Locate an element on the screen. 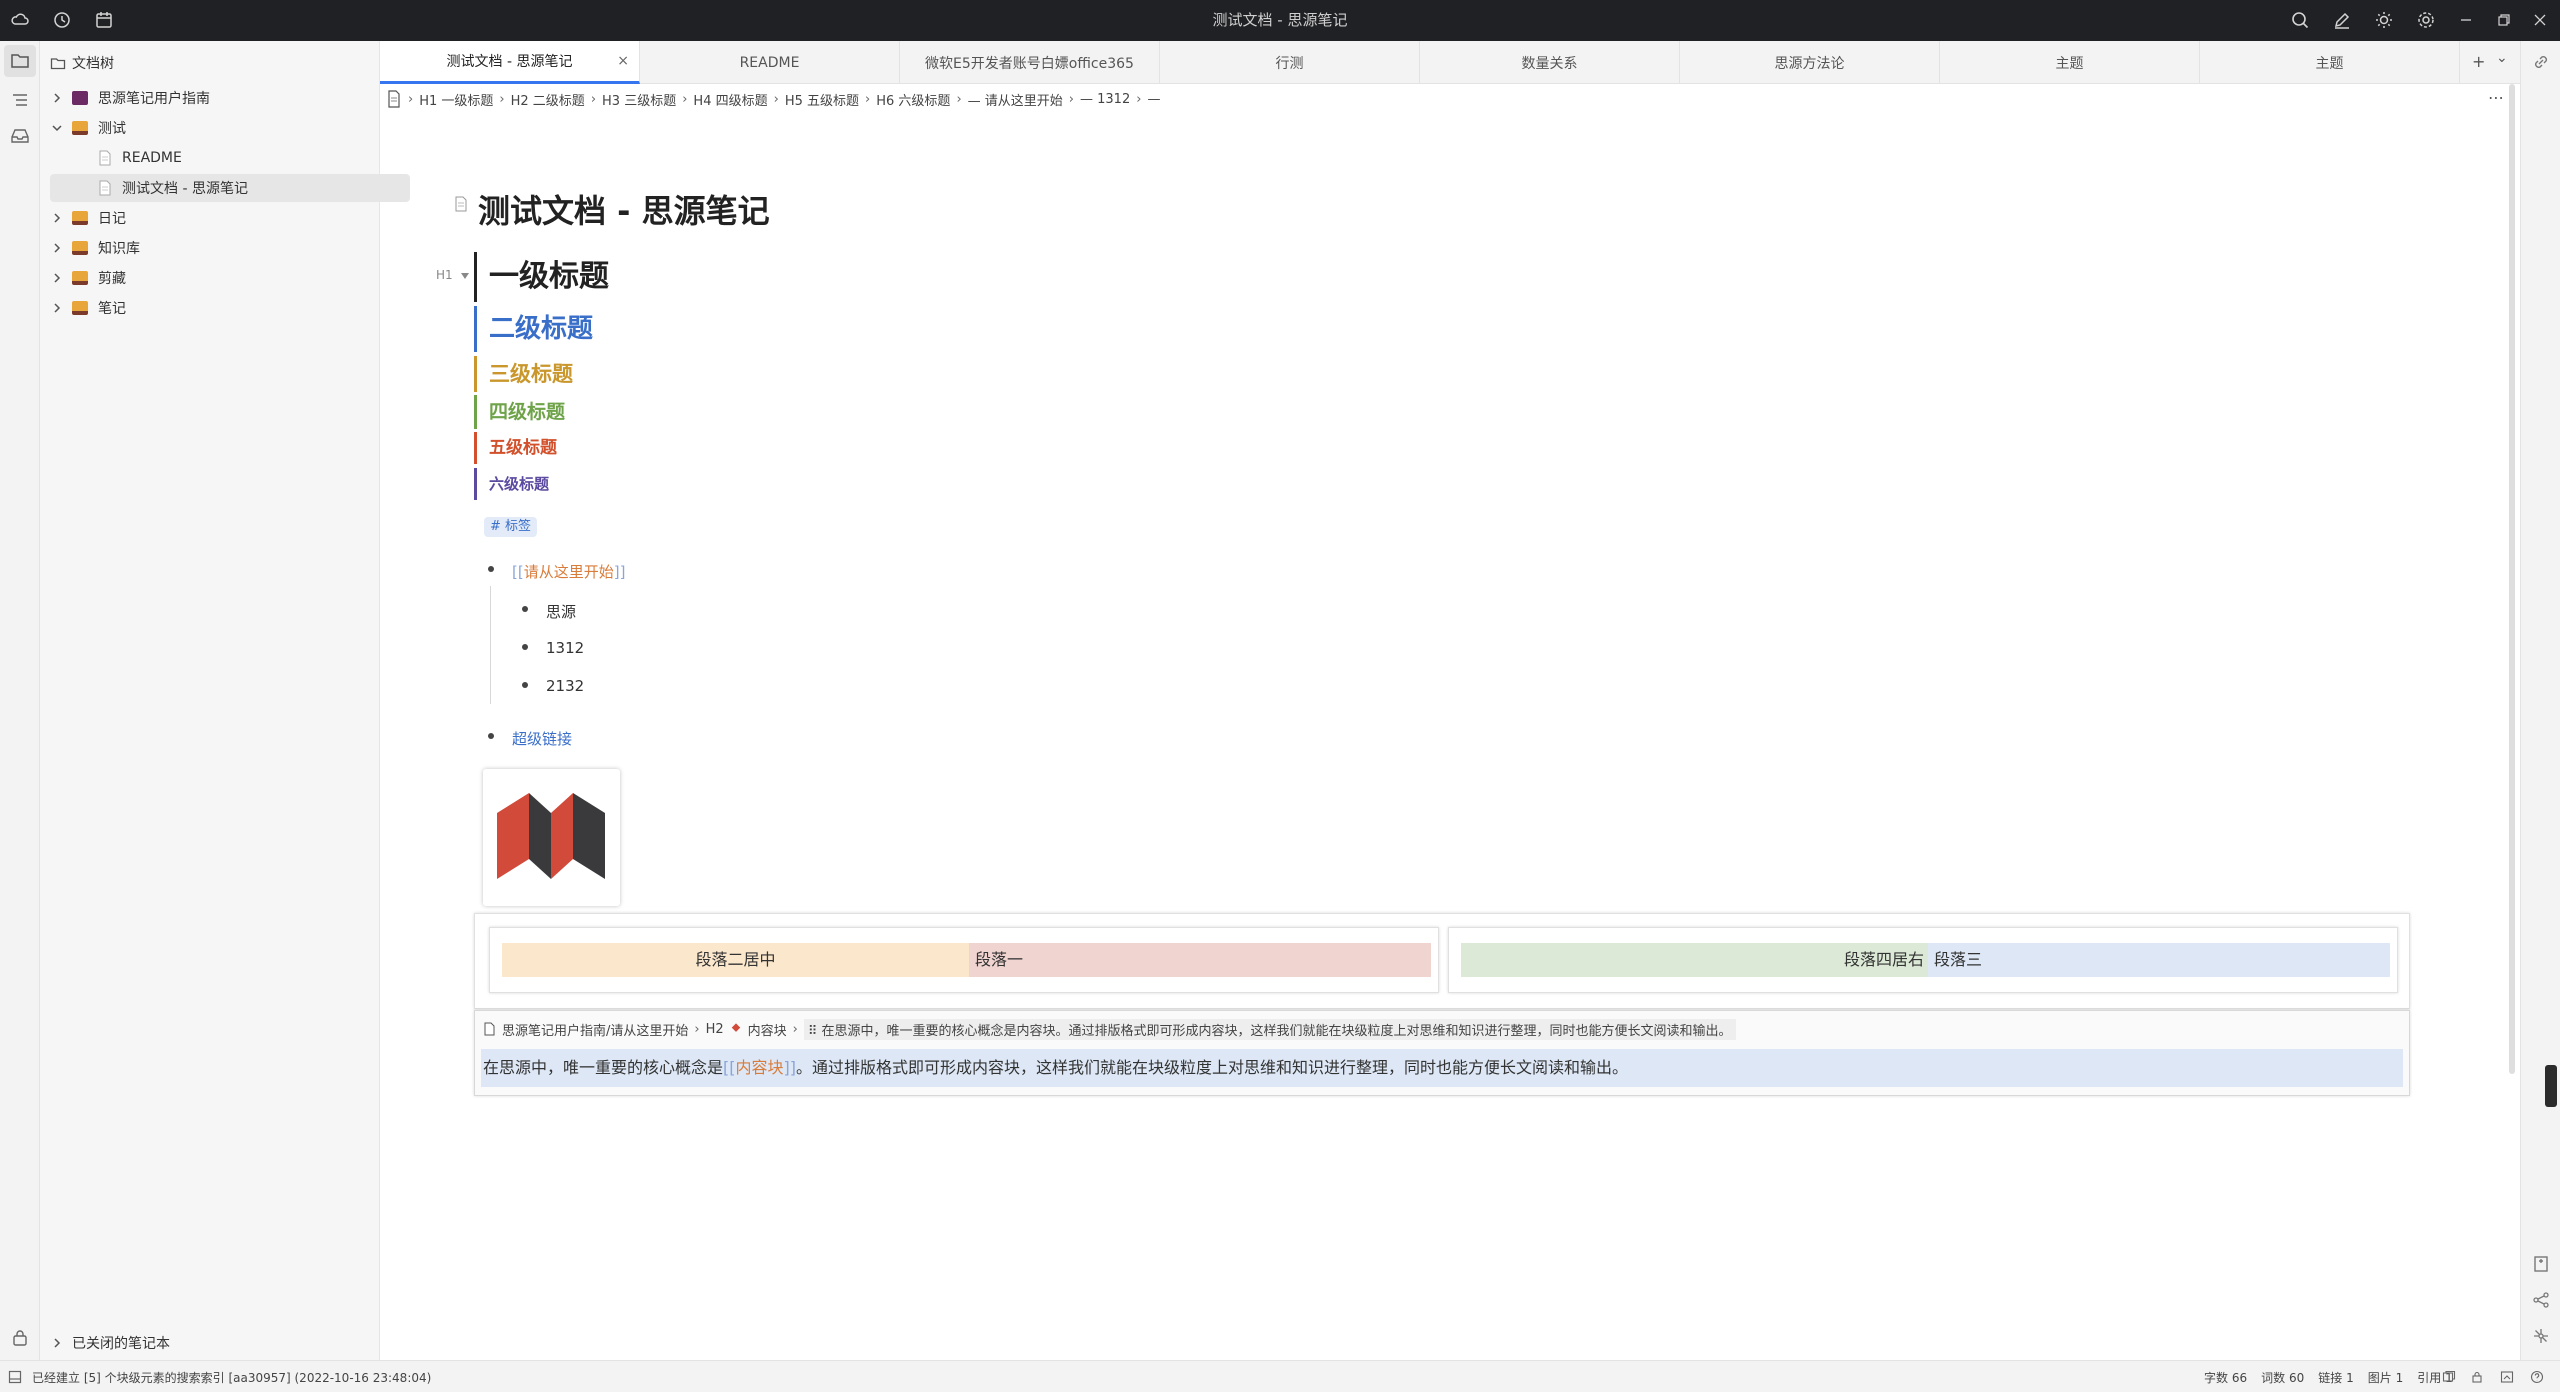  paragraph: 段落三 is located at coordinates (2159, 960).